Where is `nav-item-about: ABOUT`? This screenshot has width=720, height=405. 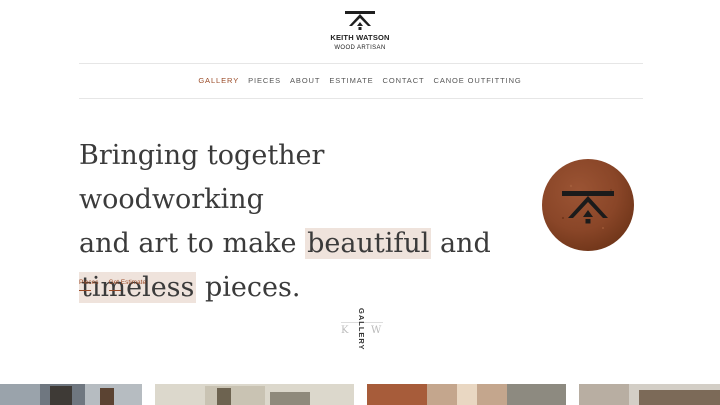 nav-item-about: ABOUT is located at coordinates (305, 82).